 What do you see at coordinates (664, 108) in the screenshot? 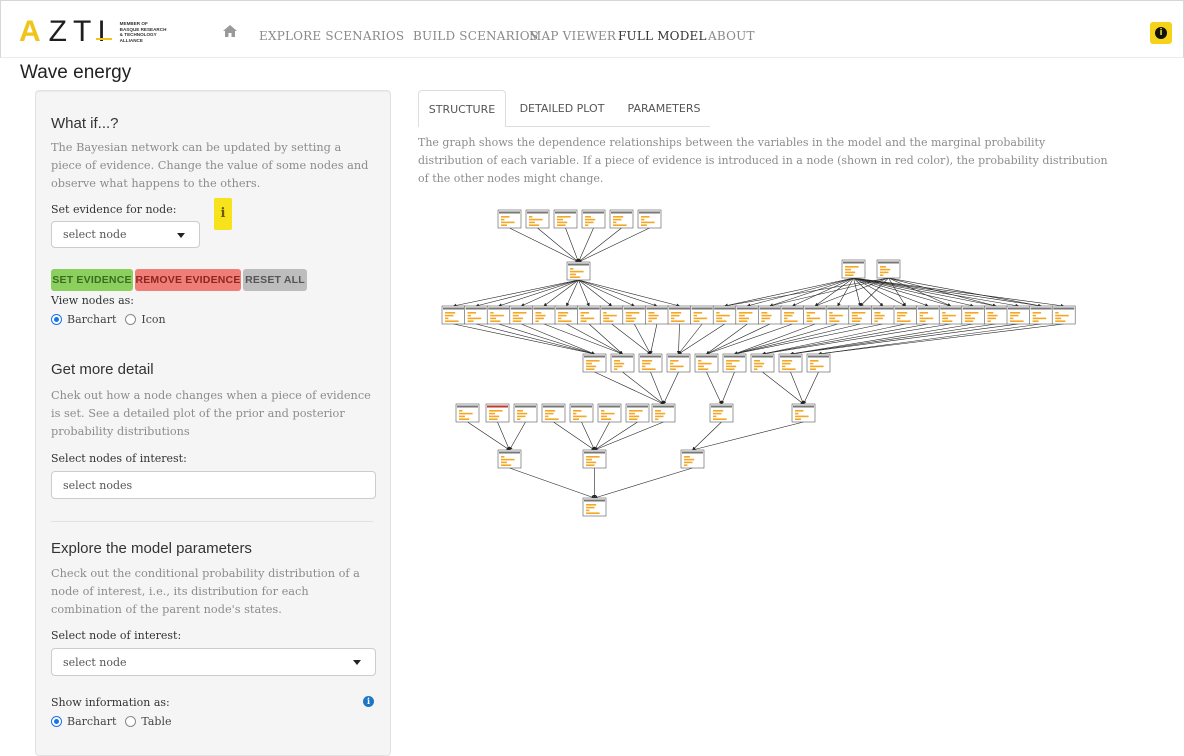
I see `tab-parameters: PARAMETERS` at bounding box center [664, 108].